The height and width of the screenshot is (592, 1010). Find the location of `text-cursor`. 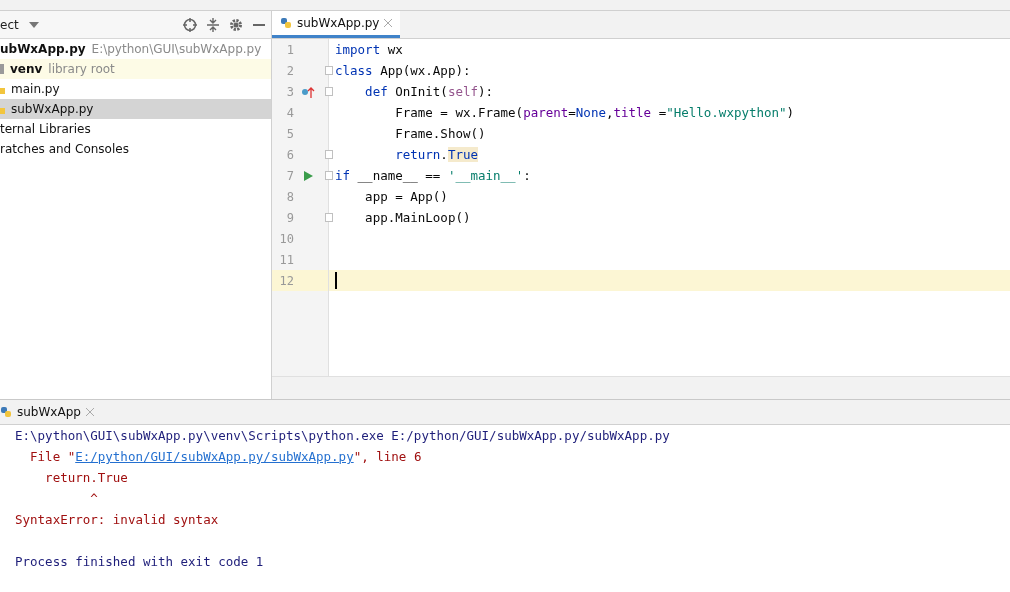

text-cursor is located at coordinates (336, 280).